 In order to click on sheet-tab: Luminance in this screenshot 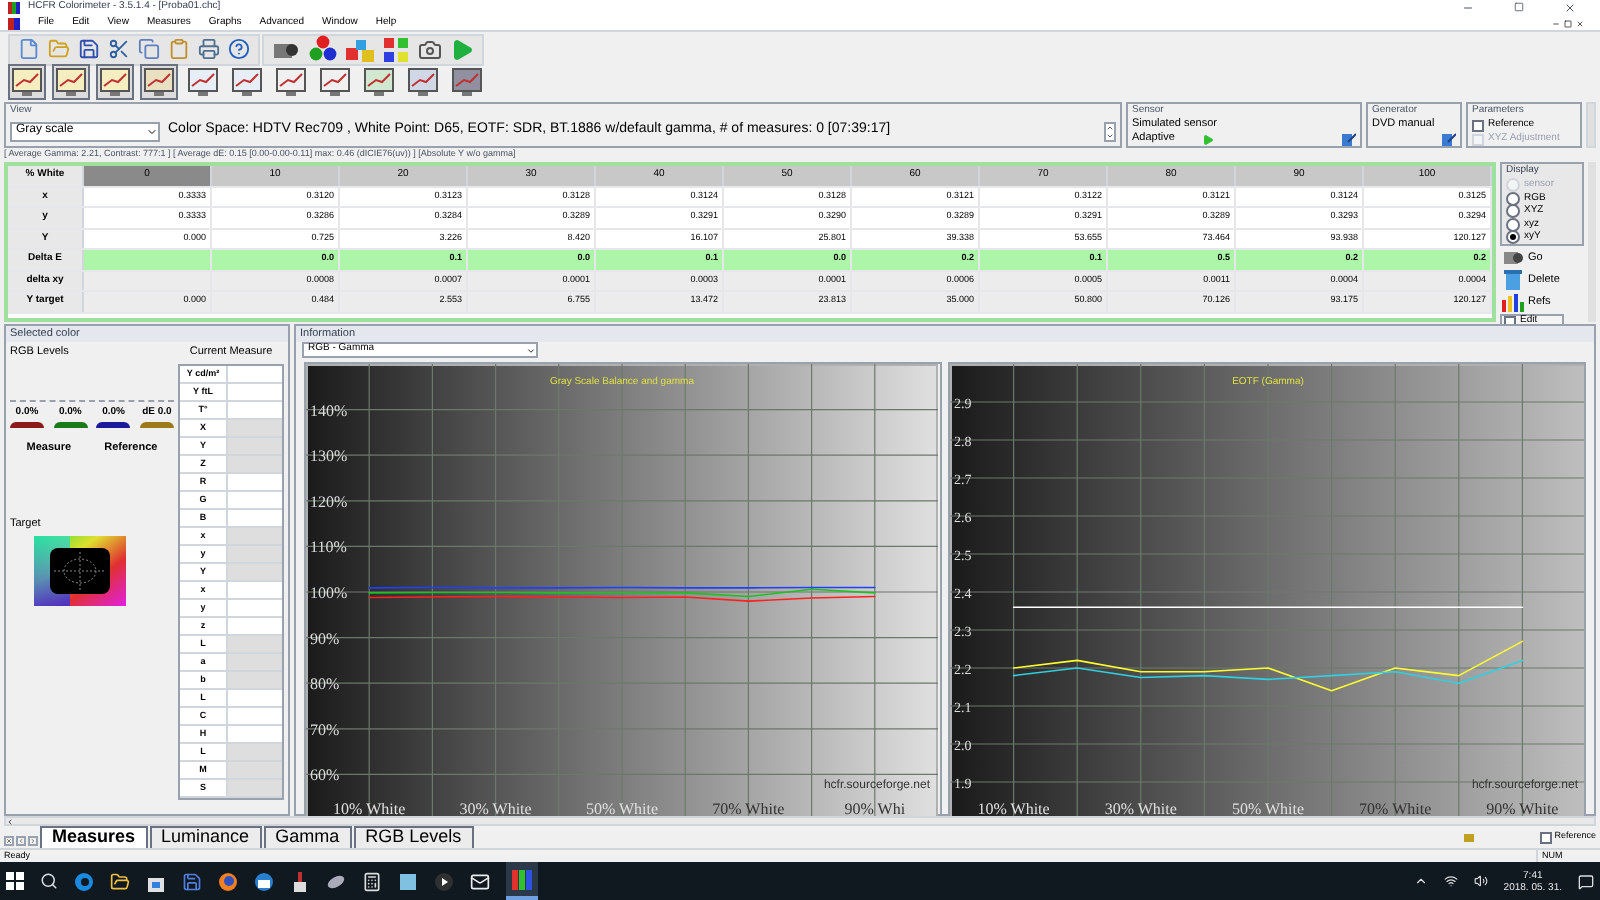, I will do `click(205, 837)`.